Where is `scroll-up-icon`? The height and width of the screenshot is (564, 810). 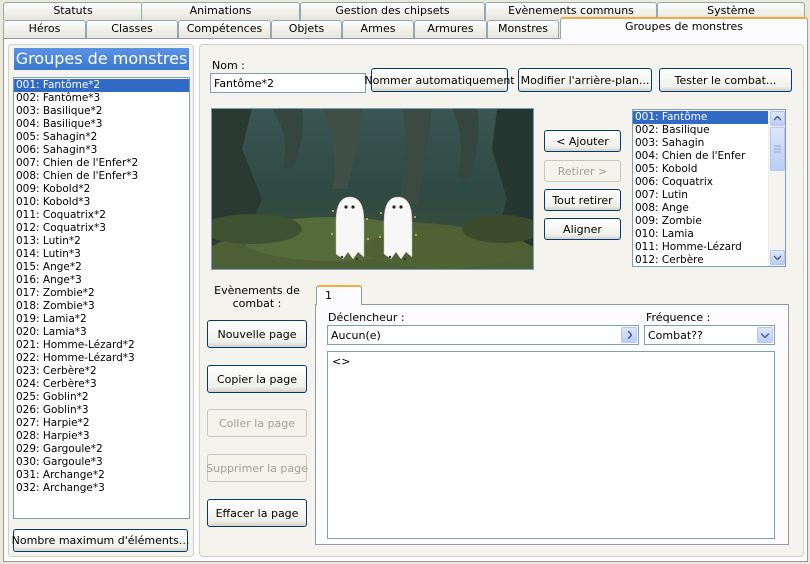 scroll-up-icon is located at coordinates (777, 118).